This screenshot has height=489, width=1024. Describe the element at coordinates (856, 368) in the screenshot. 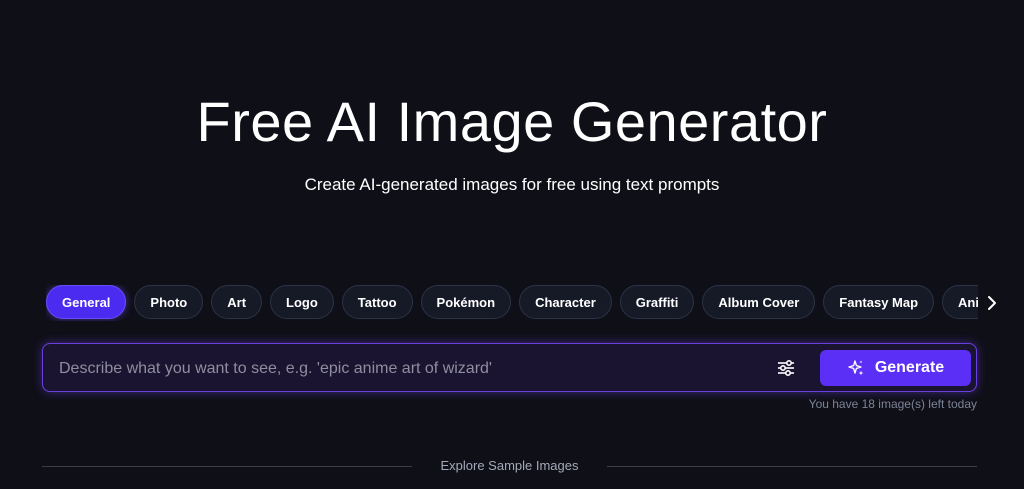

I see `sparkles-icon` at that location.